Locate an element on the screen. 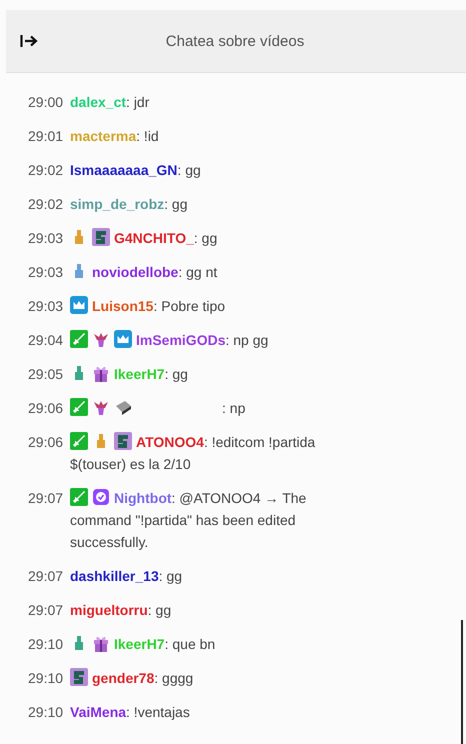  username: Nightbot is located at coordinates (143, 498).